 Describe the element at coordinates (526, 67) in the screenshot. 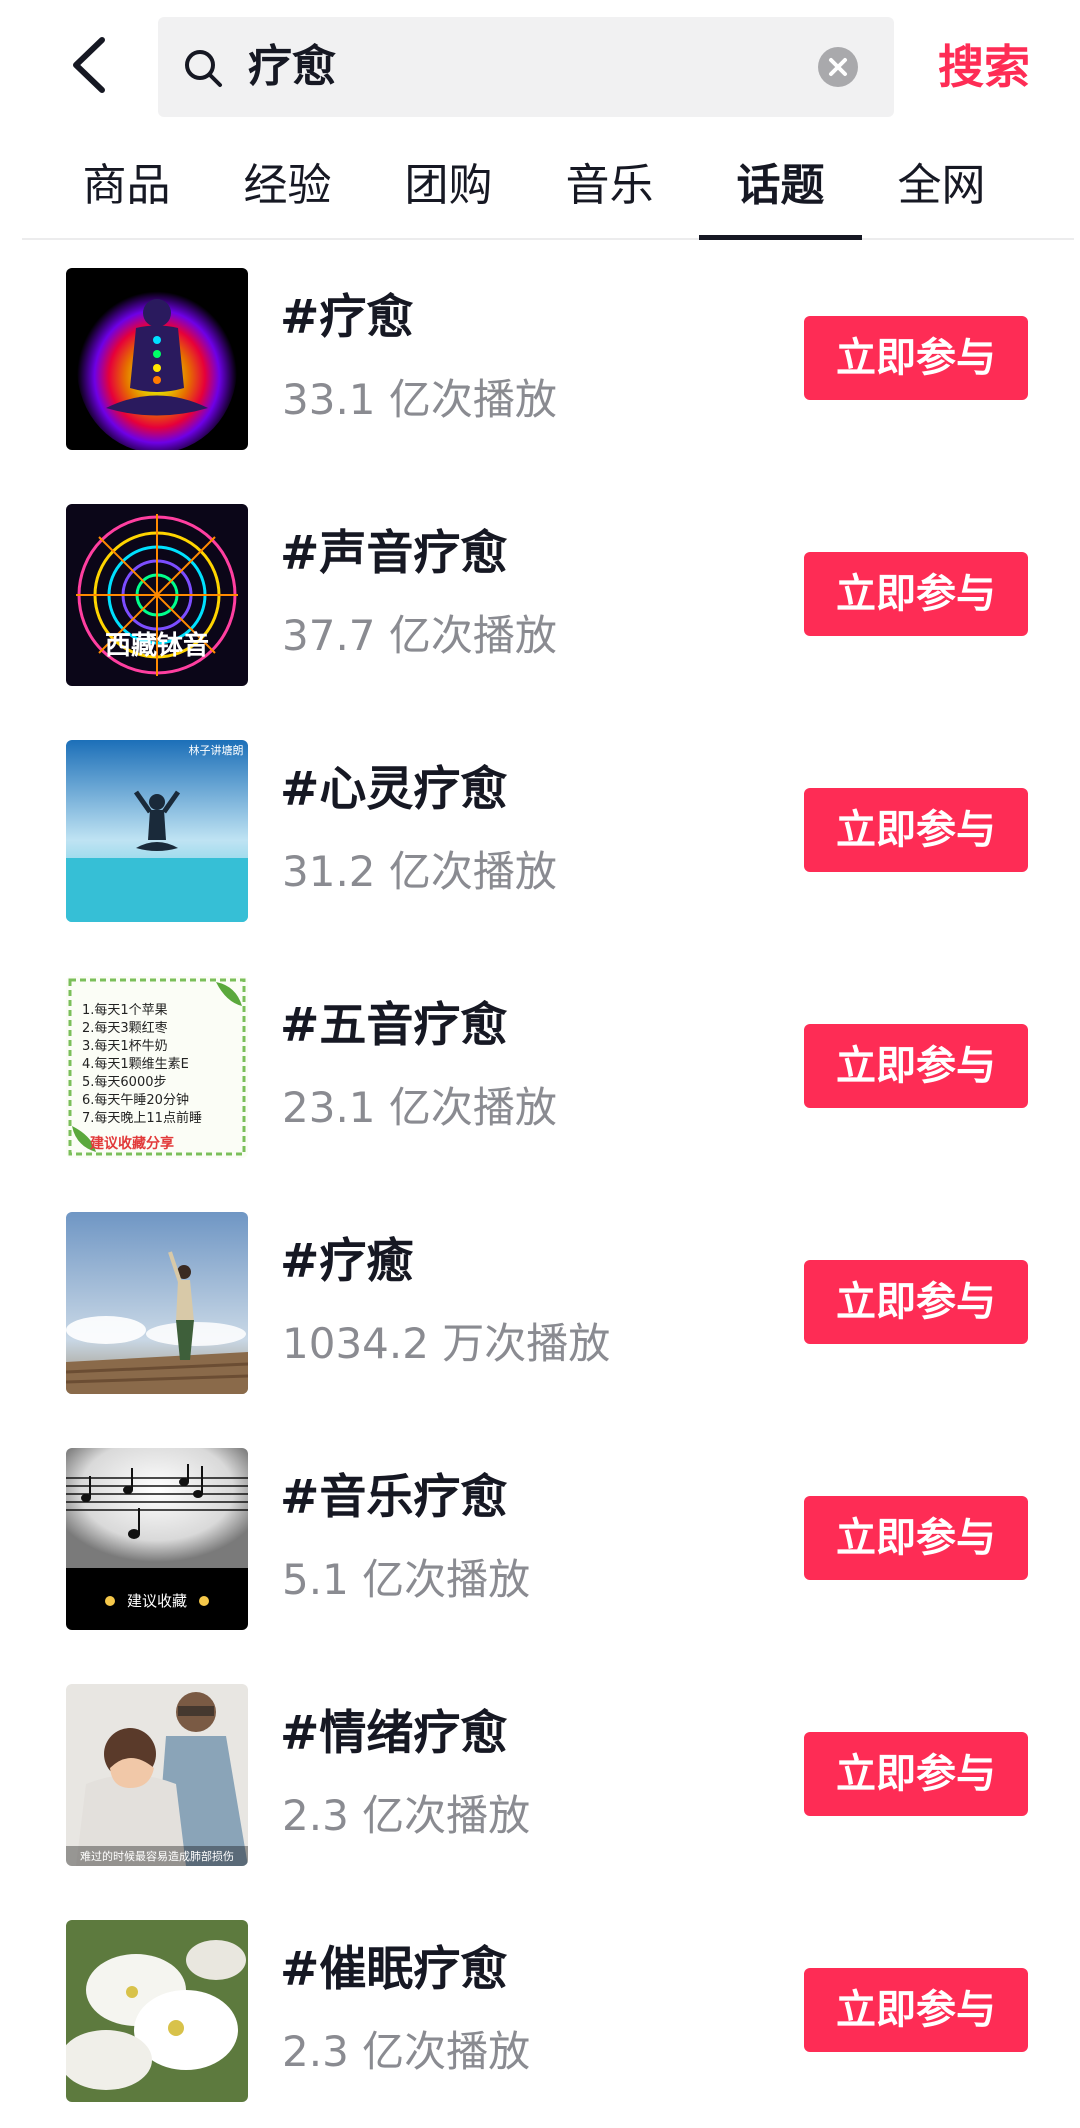

I see `search-input: 疗愈` at that location.